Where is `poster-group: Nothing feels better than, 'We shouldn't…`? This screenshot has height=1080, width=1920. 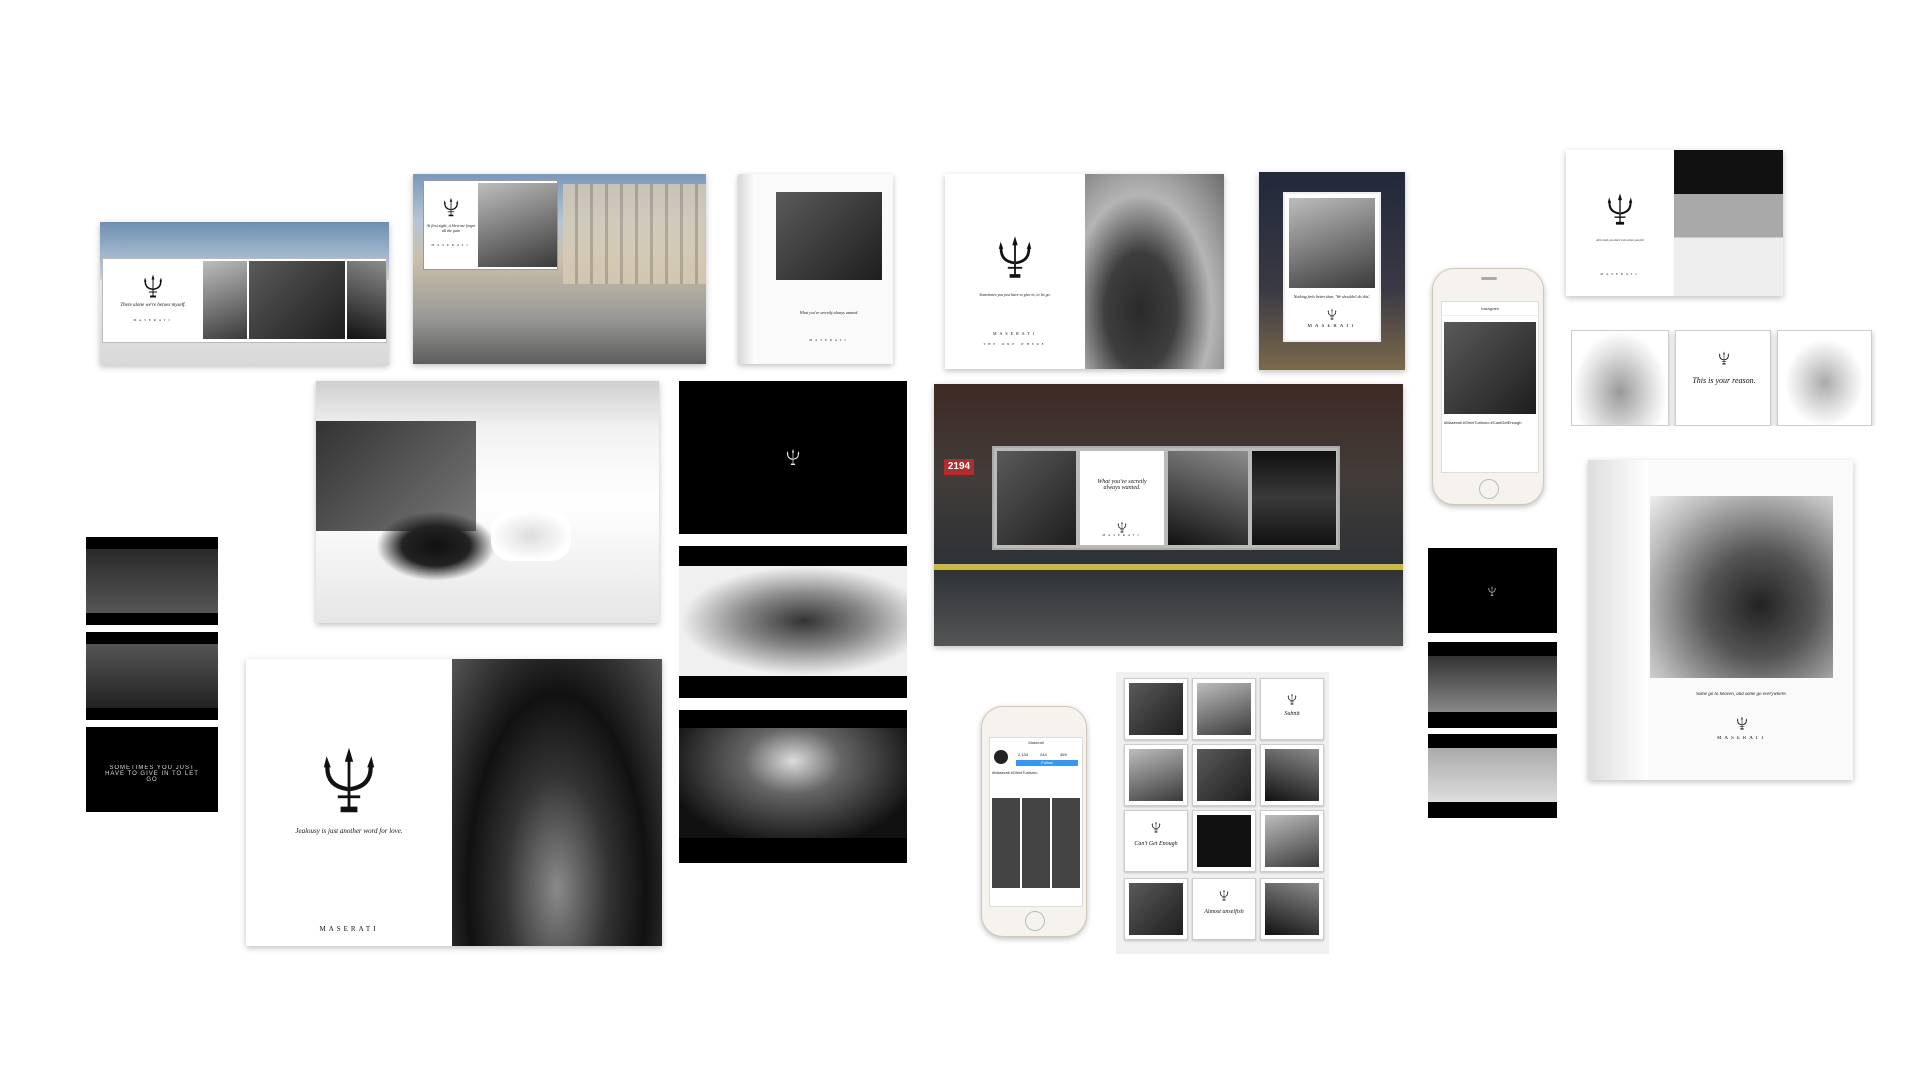
poster-group: Nothing feels better than, 'We shouldn't… is located at coordinates (1332, 271).